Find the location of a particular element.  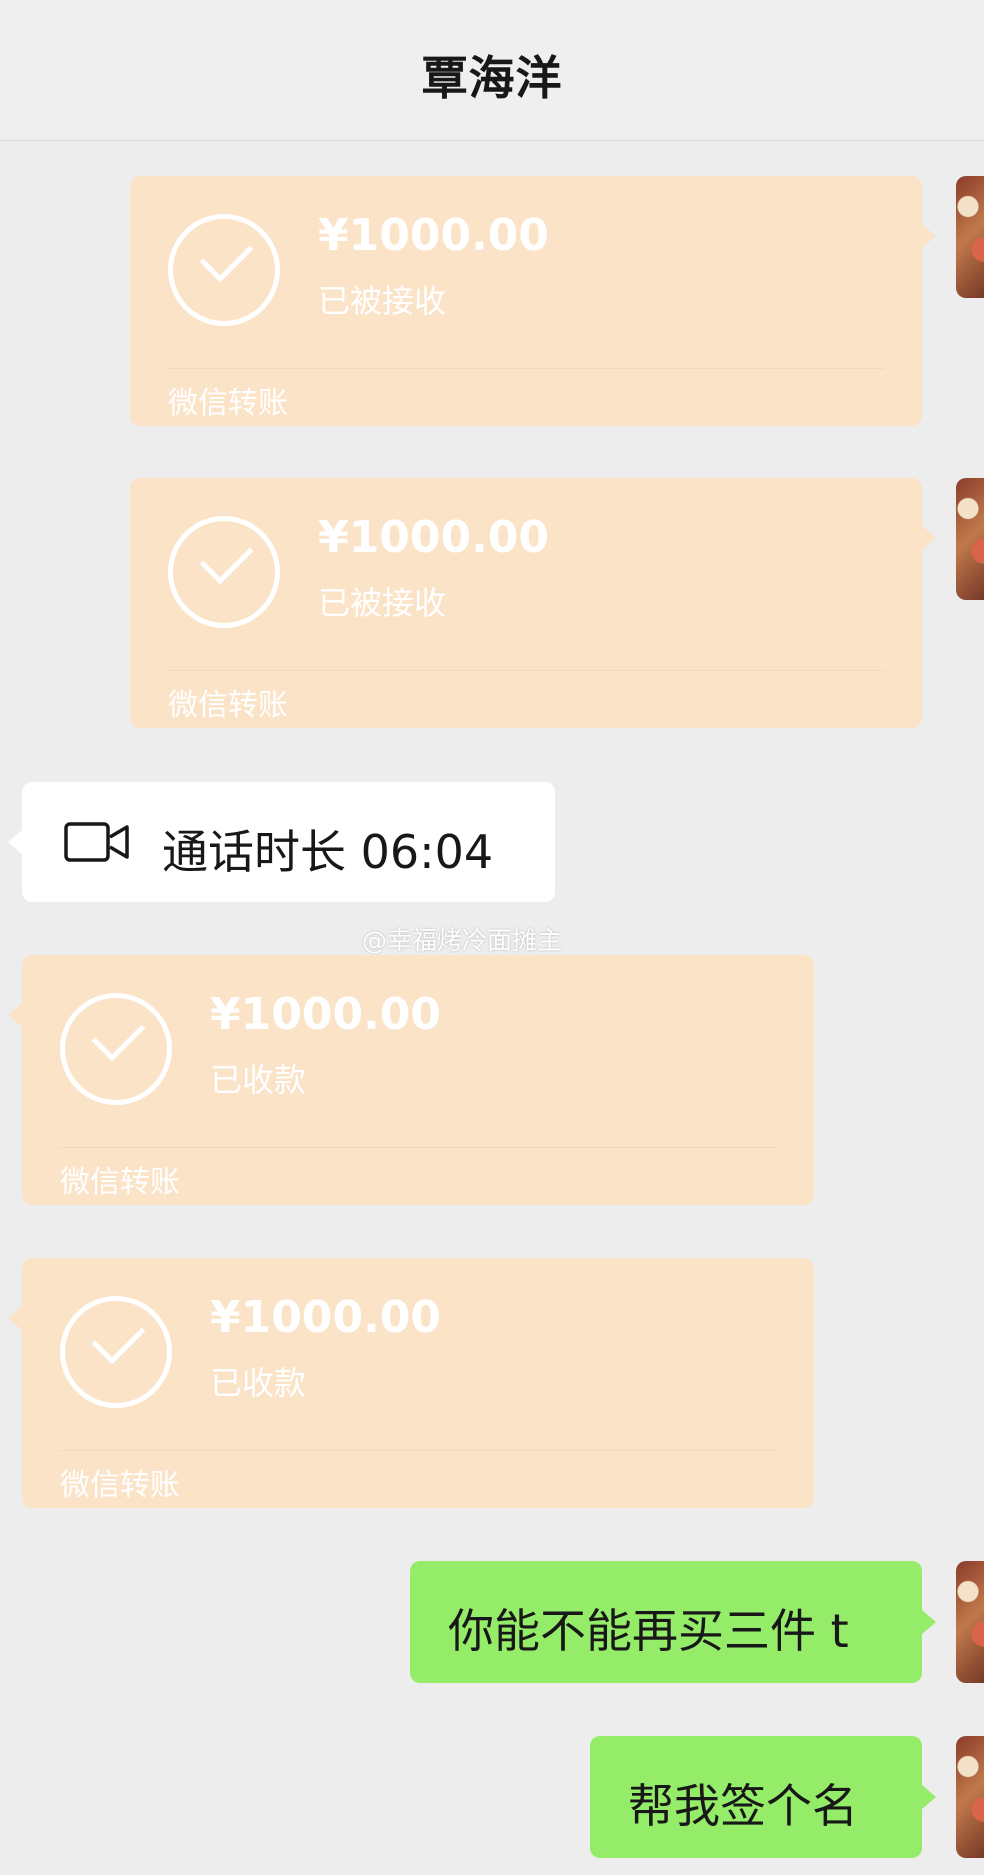

text-message-sent: 你能不能再买三件 t is located at coordinates (673, 1622).